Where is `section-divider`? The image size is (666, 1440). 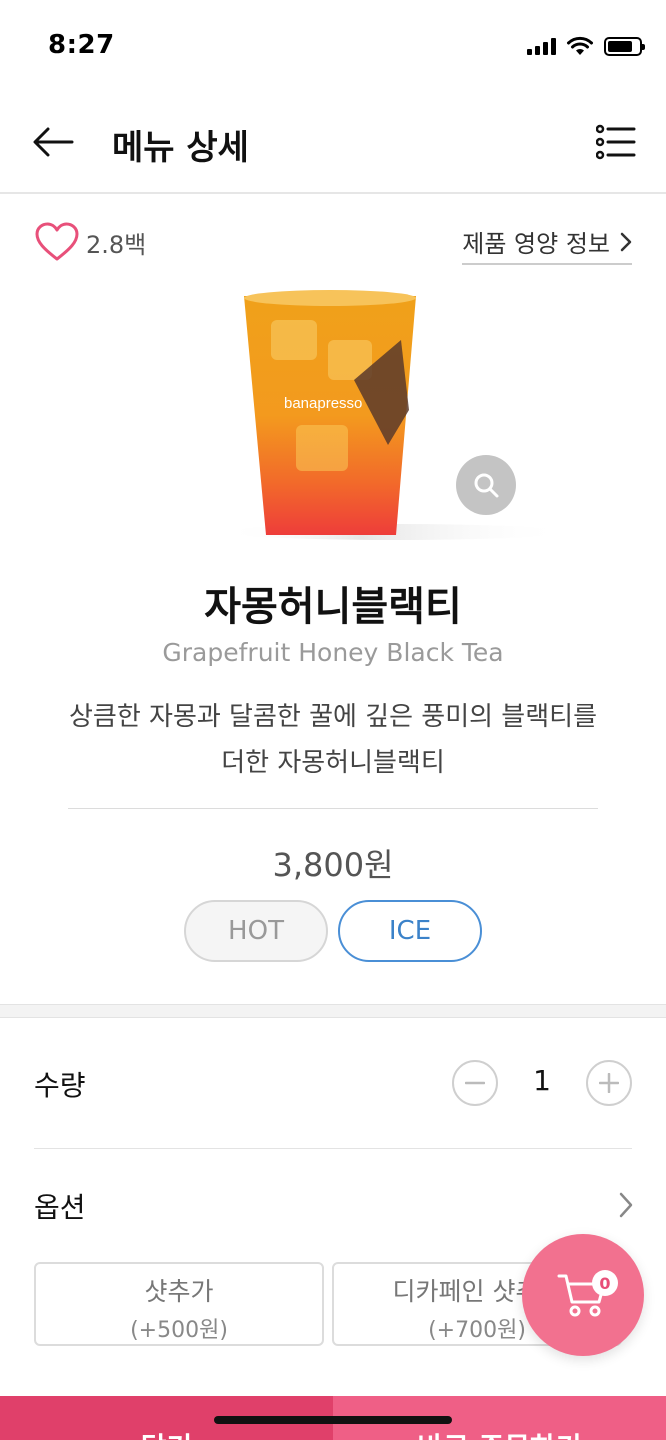 section-divider is located at coordinates (333, 1011).